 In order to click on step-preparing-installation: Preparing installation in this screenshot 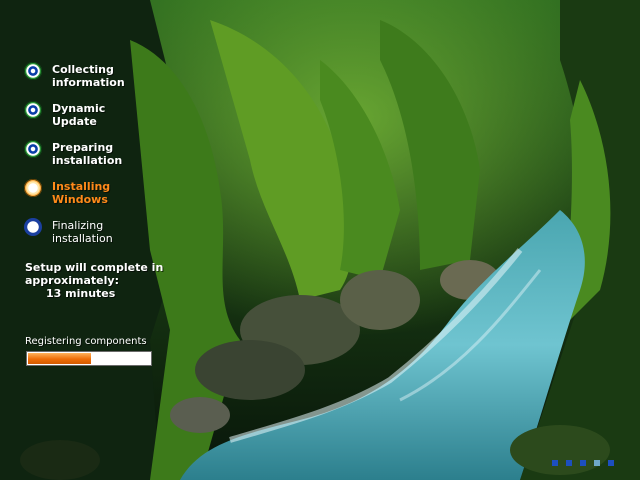, I will do `click(89, 157)`.